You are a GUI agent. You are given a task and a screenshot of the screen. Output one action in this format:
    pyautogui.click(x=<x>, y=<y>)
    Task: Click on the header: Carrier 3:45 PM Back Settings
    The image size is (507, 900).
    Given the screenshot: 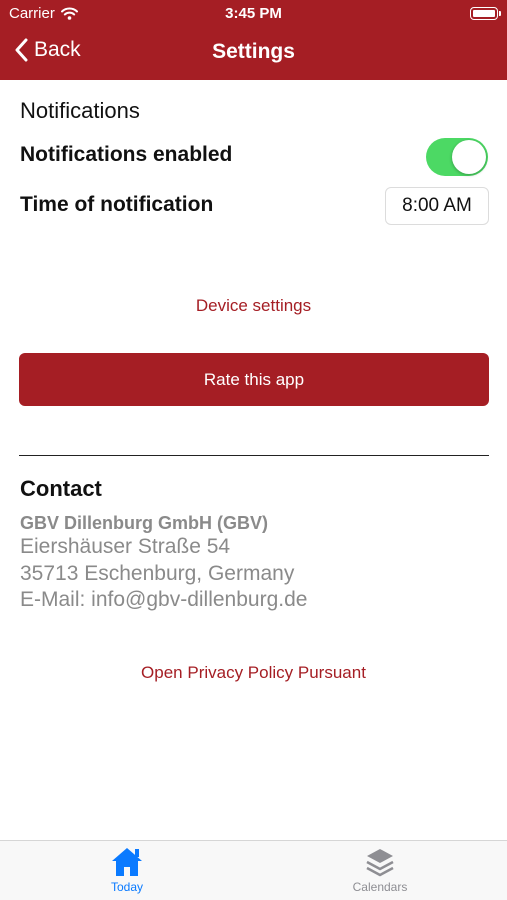 What is the action you would take?
    pyautogui.click(x=253, y=40)
    